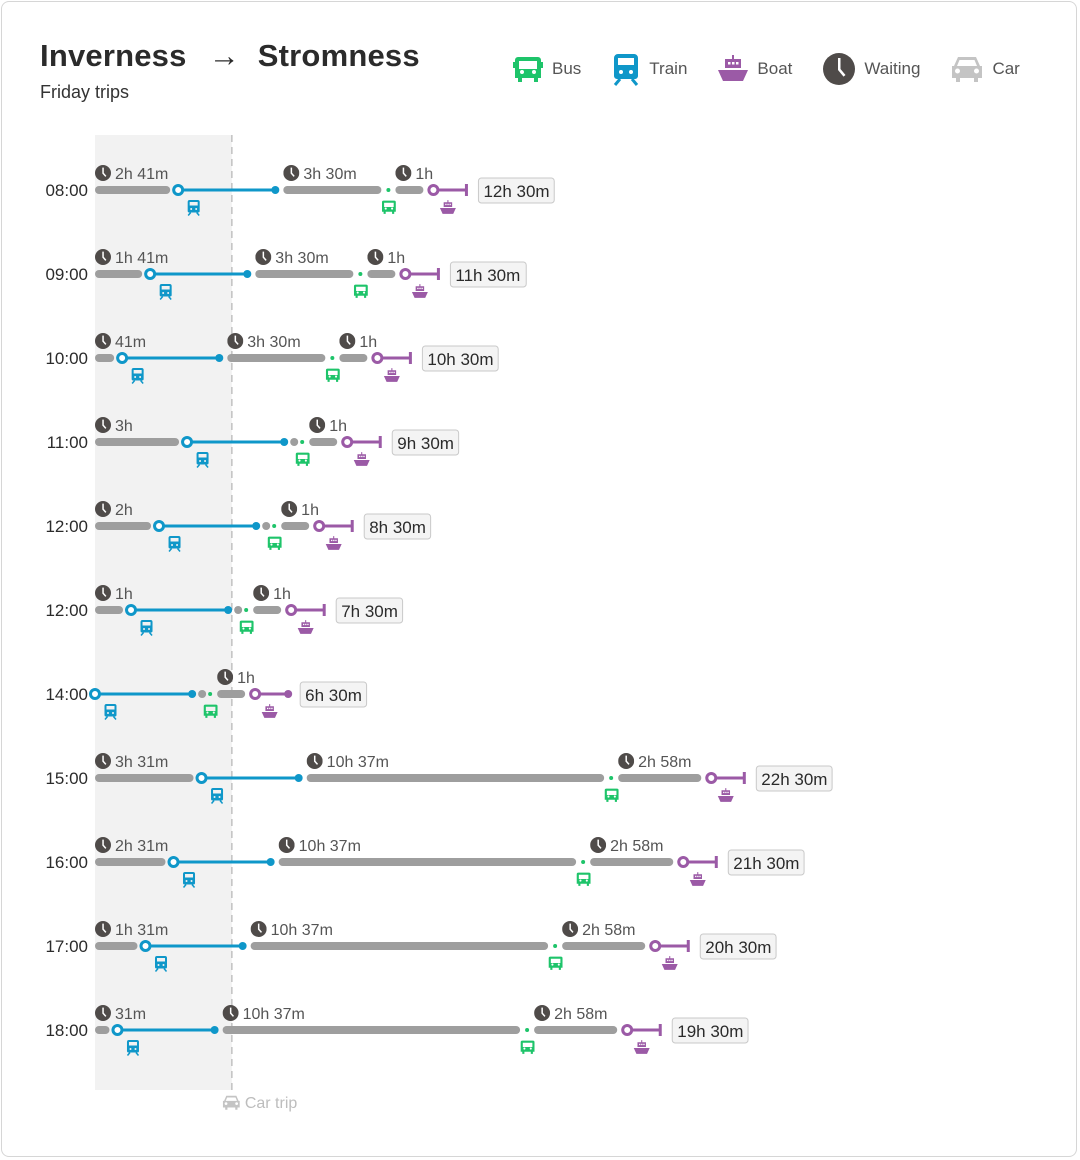 The image size is (1080, 1160). What do you see at coordinates (130, 1014) in the screenshot?
I see `wait-duration-label: 31m` at bounding box center [130, 1014].